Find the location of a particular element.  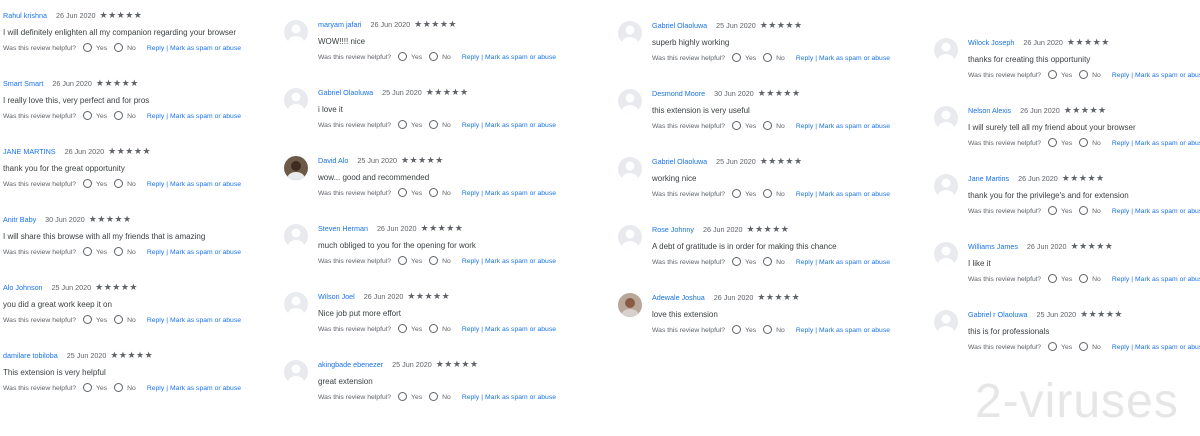

review-author-link: Williams James is located at coordinates (993, 246).